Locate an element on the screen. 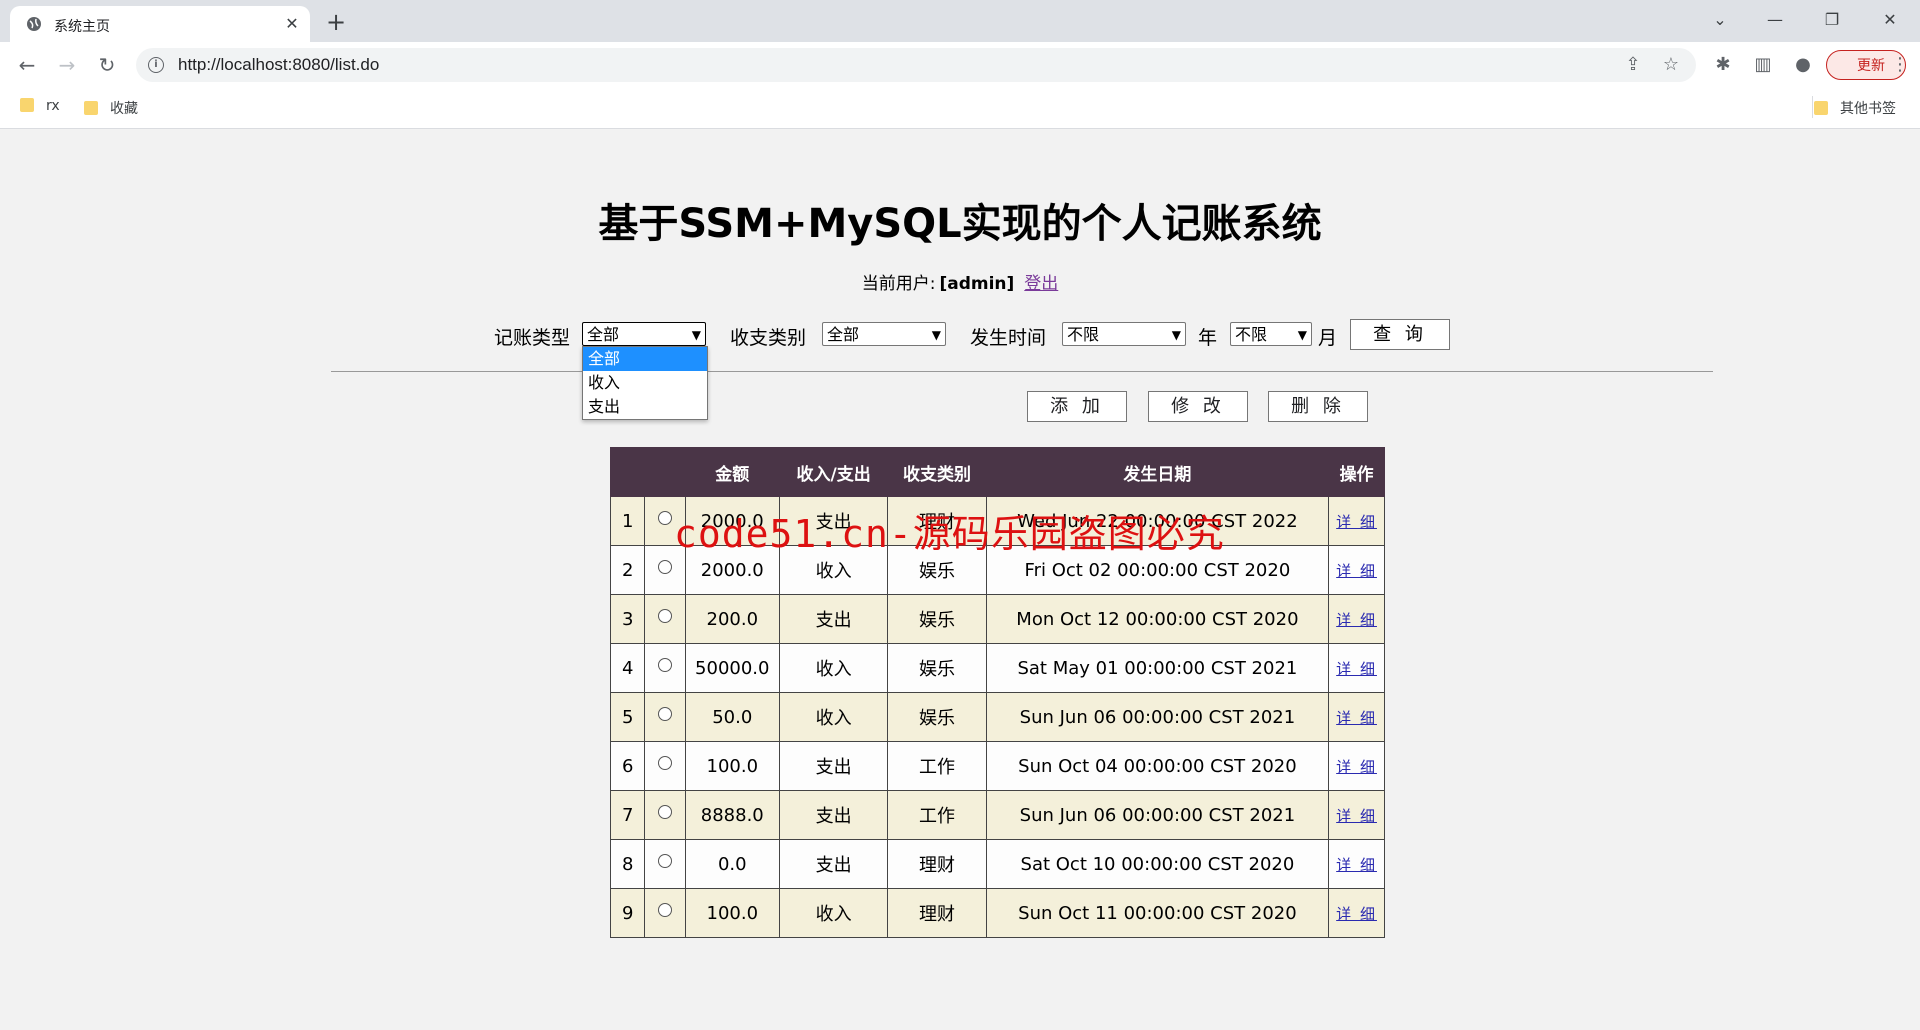  tab-title: 系统主页 is located at coordinates (82, 27).